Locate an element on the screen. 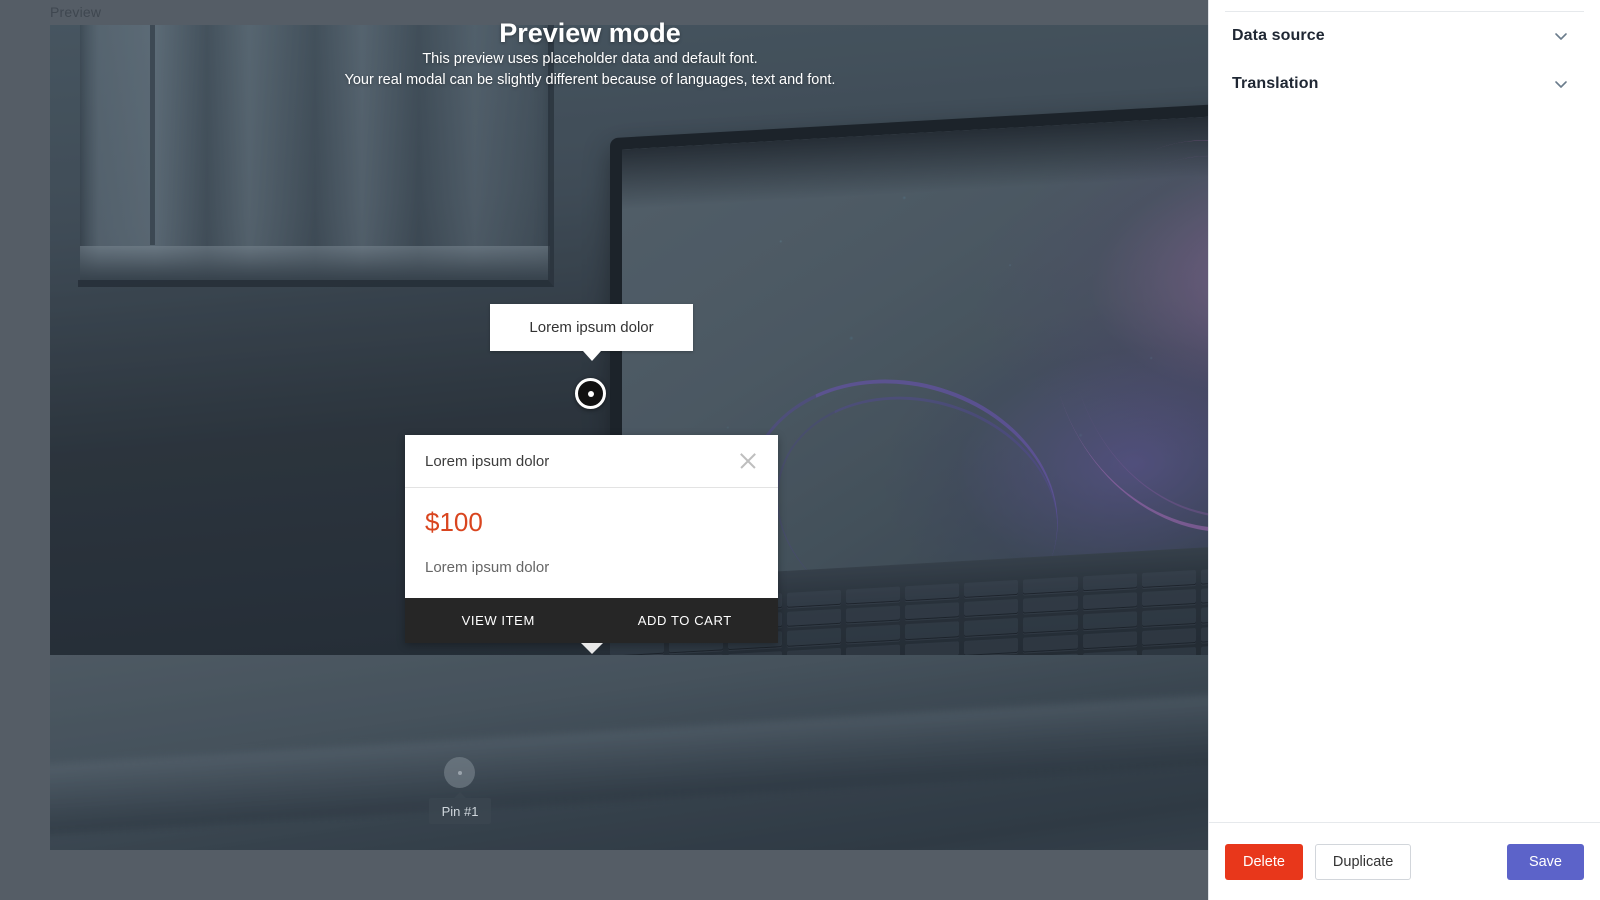 This screenshot has width=1600, height=900. delete-button: Delete is located at coordinates (1264, 861).